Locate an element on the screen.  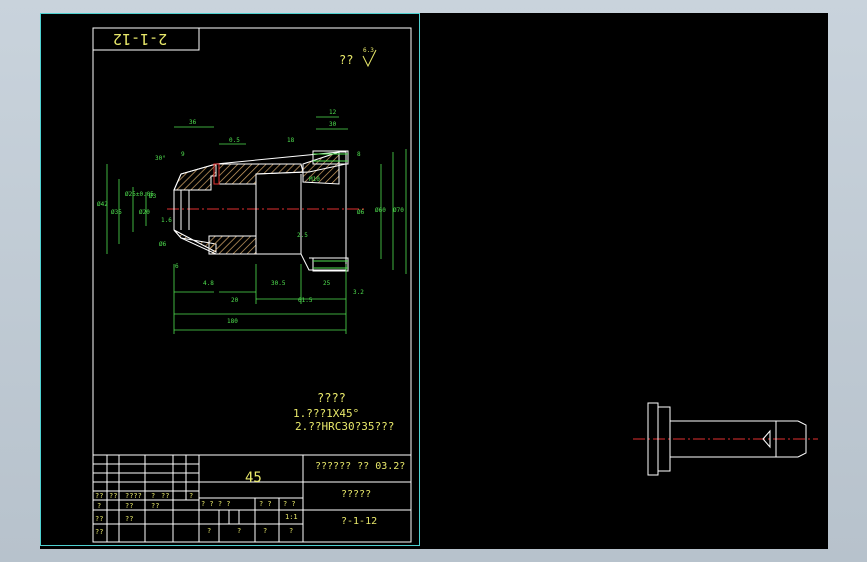
tb-header-5: ?? is located at coordinates (165, 496).